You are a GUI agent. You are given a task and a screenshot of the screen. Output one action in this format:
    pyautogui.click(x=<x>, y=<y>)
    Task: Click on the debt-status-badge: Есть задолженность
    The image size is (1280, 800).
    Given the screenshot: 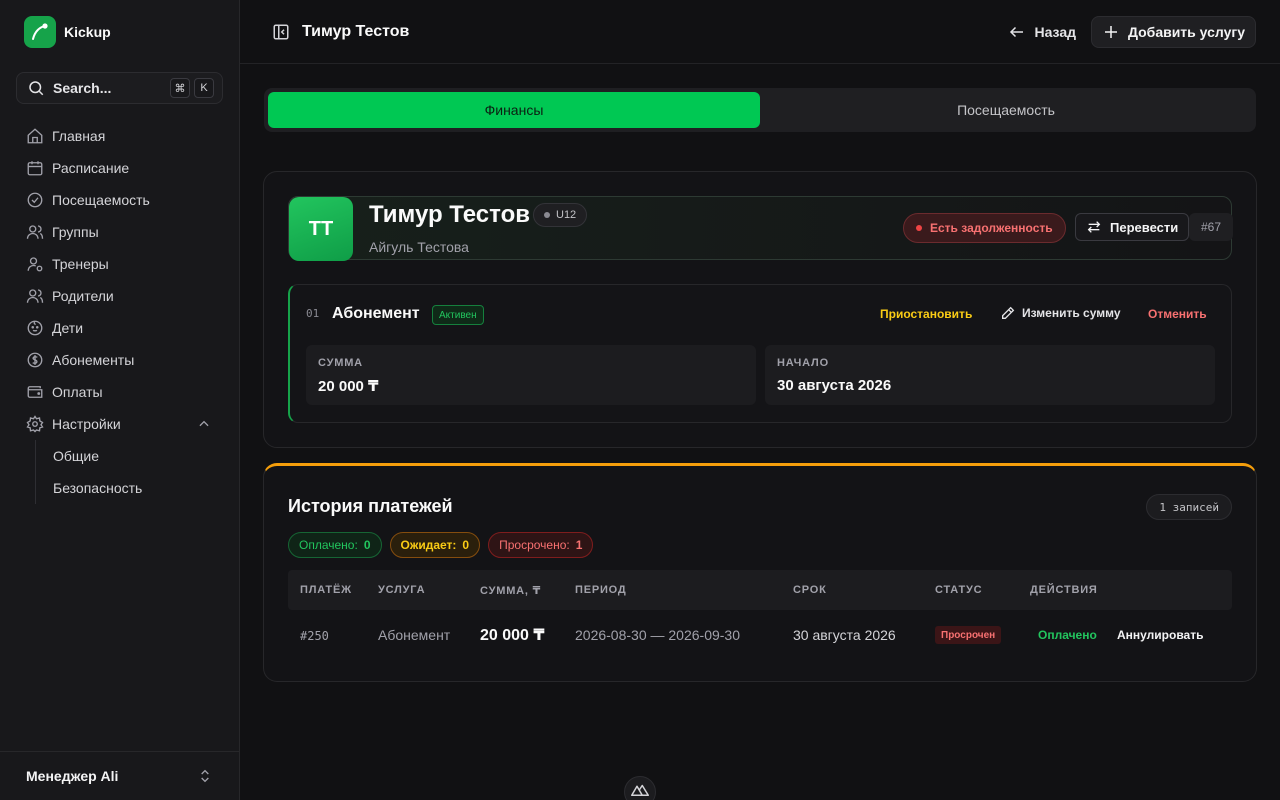 What is the action you would take?
    pyautogui.click(x=984, y=228)
    